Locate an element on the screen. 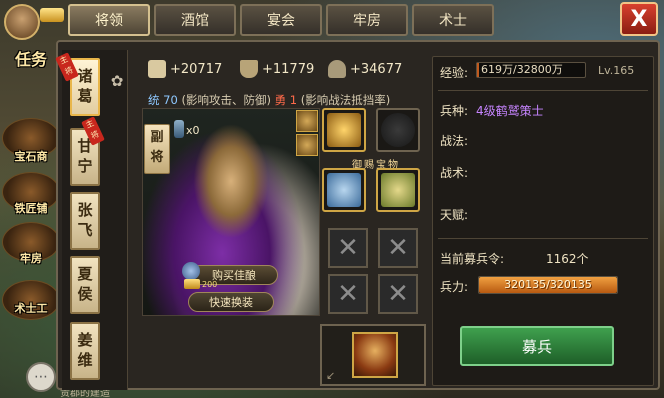  mount-slot: ↙ is located at coordinates (373, 355).